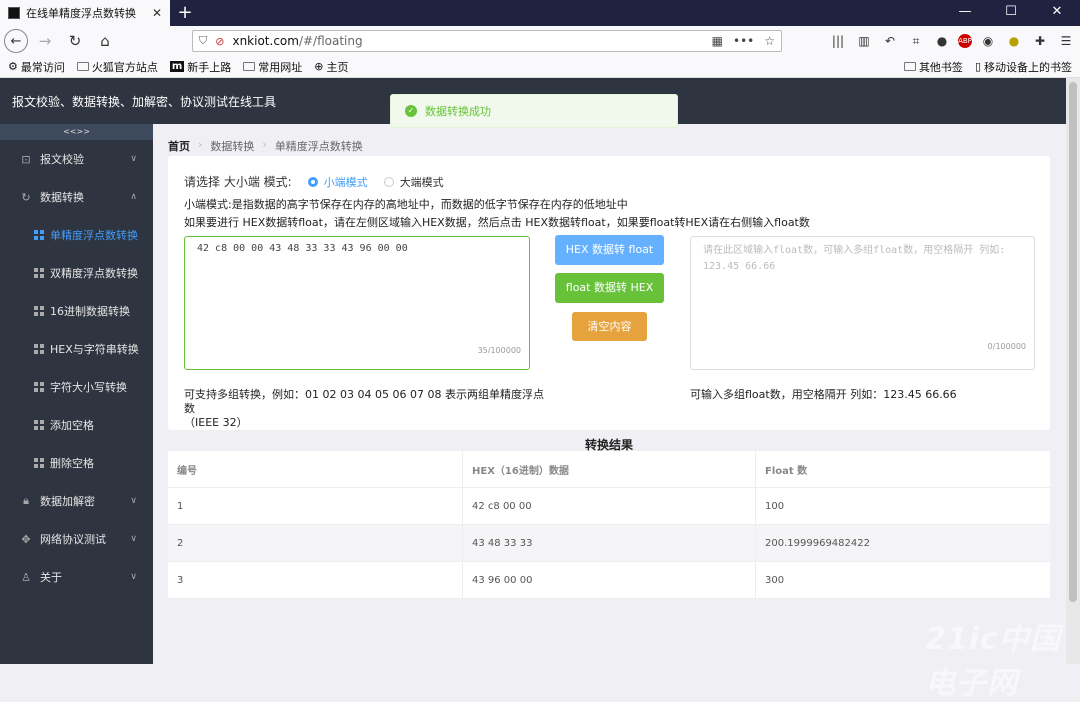 This screenshot has width=1080, height=702. I want to click on hex-char-count: 35/100000, so click(499, 350).